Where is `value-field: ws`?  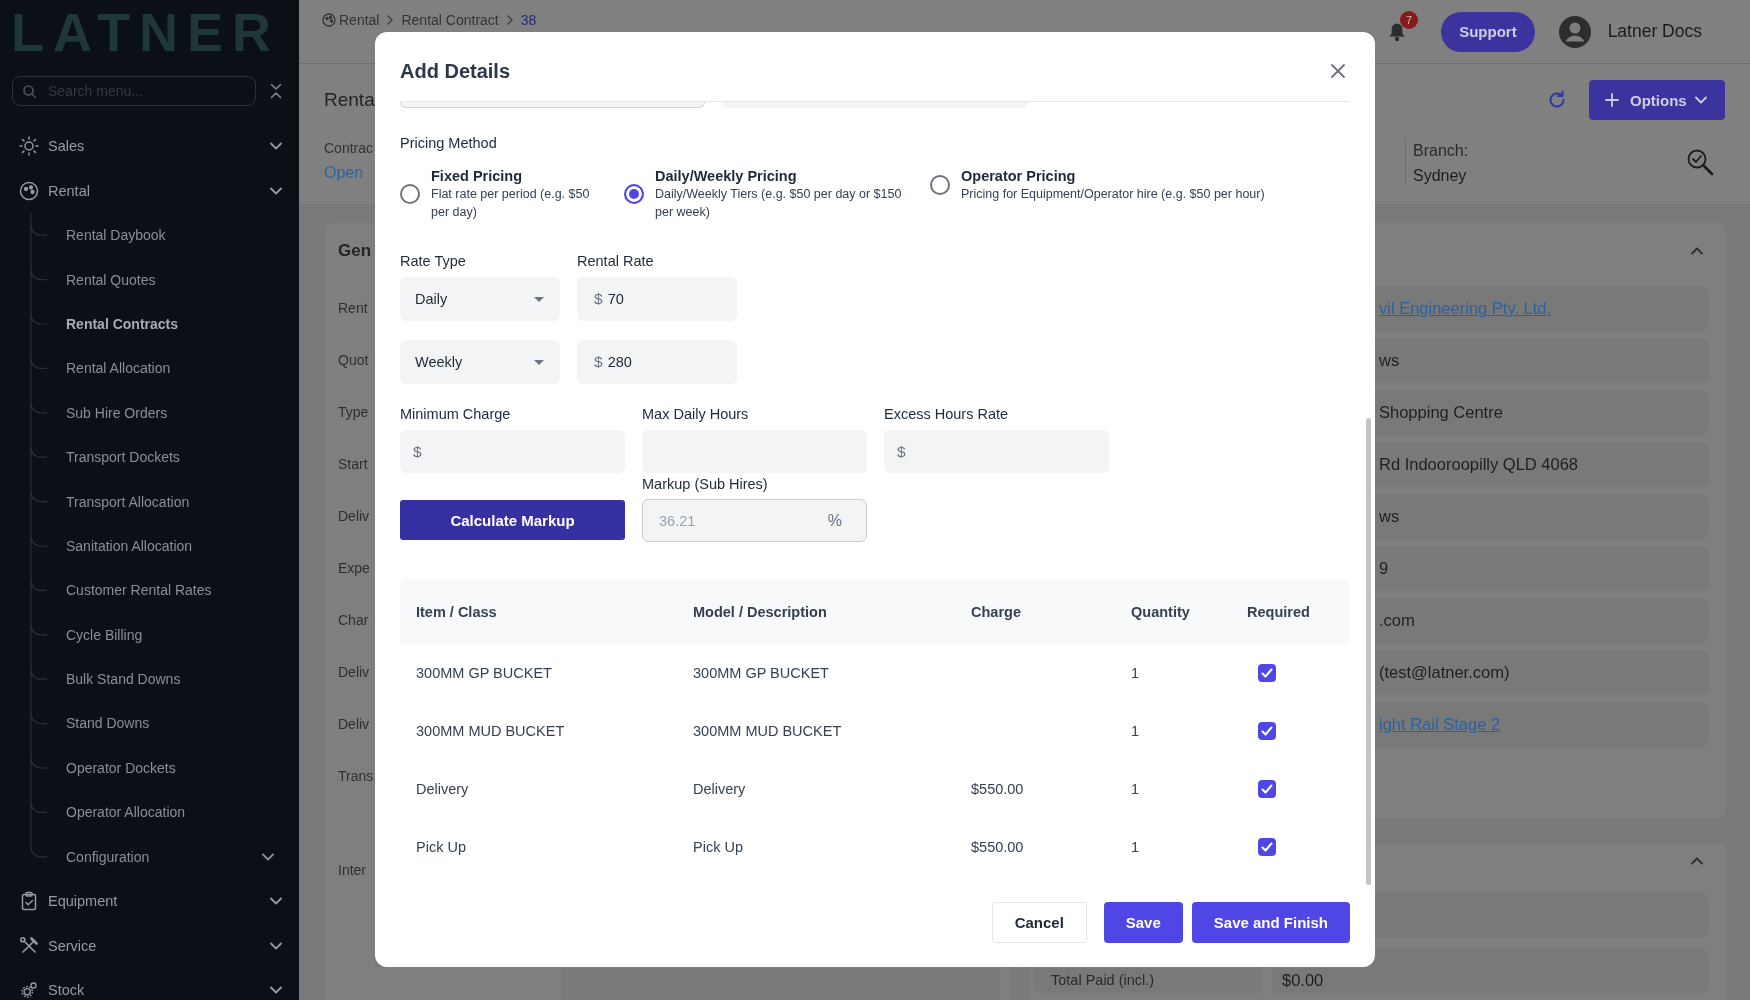 value-field: ws is located at coordinates (1542, 516).